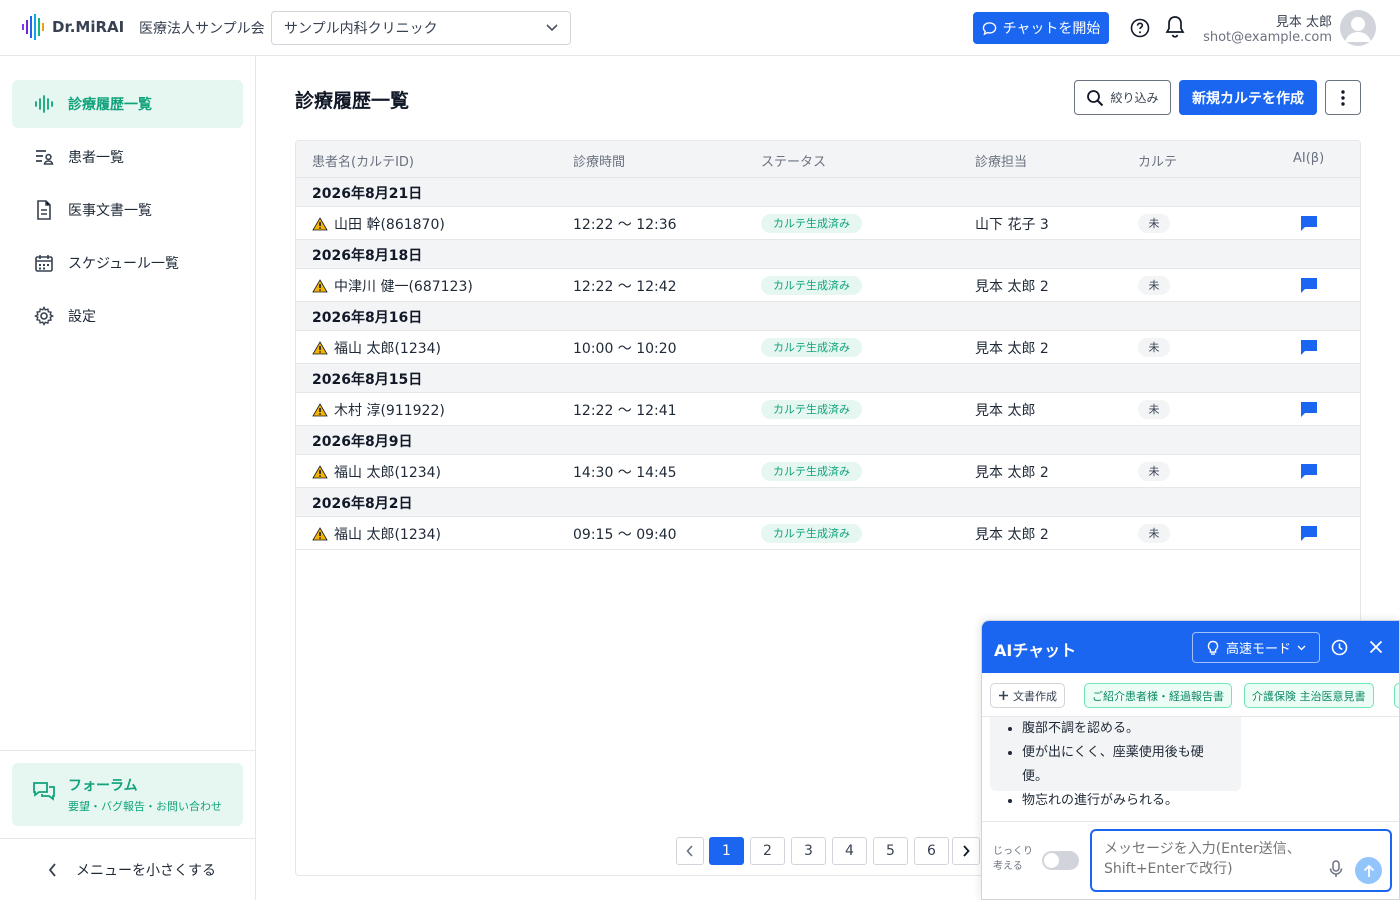  I want to click on column-header-patient: 患者名(カルテID), so click(363, 160).